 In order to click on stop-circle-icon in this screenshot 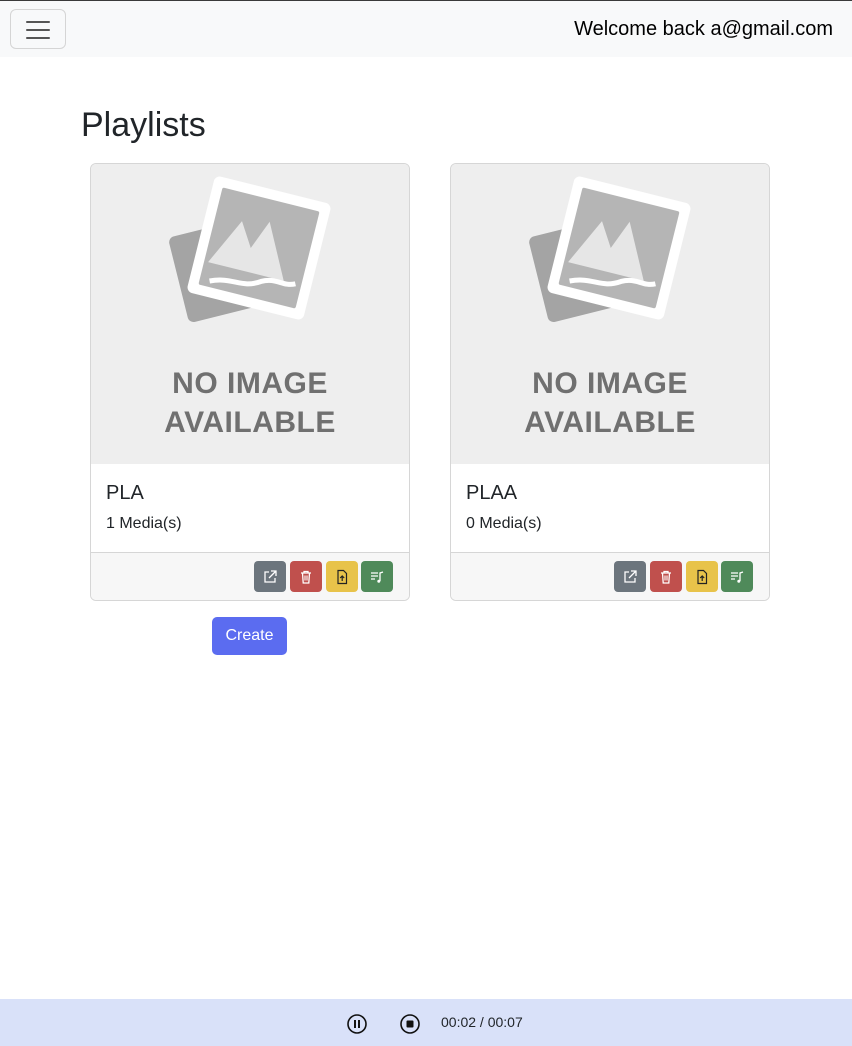, I will do `click(410, 1024)`.